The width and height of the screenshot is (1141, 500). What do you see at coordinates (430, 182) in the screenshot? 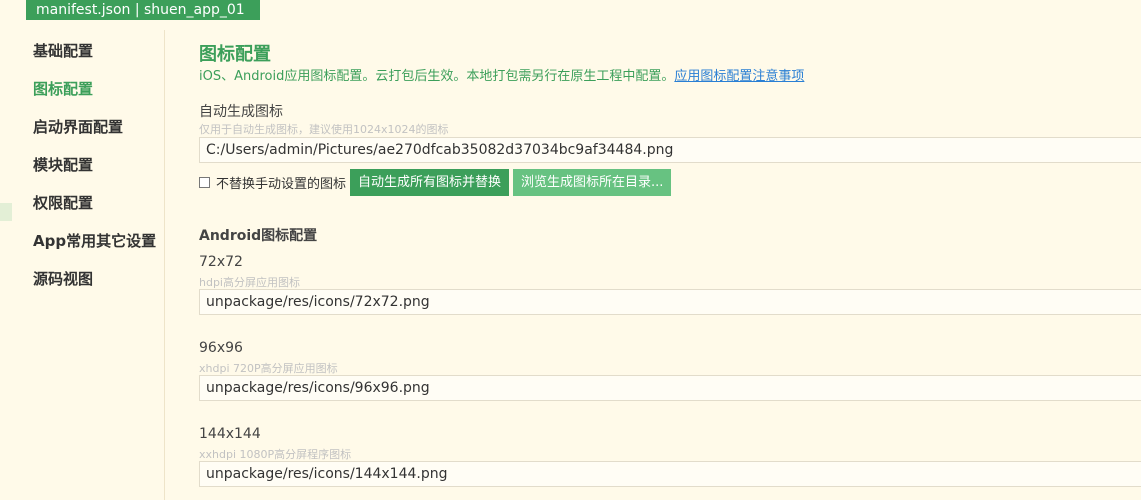
I see `generate-icons-button: 自动生成所有图标并替换` at bounding box center [430, 182].